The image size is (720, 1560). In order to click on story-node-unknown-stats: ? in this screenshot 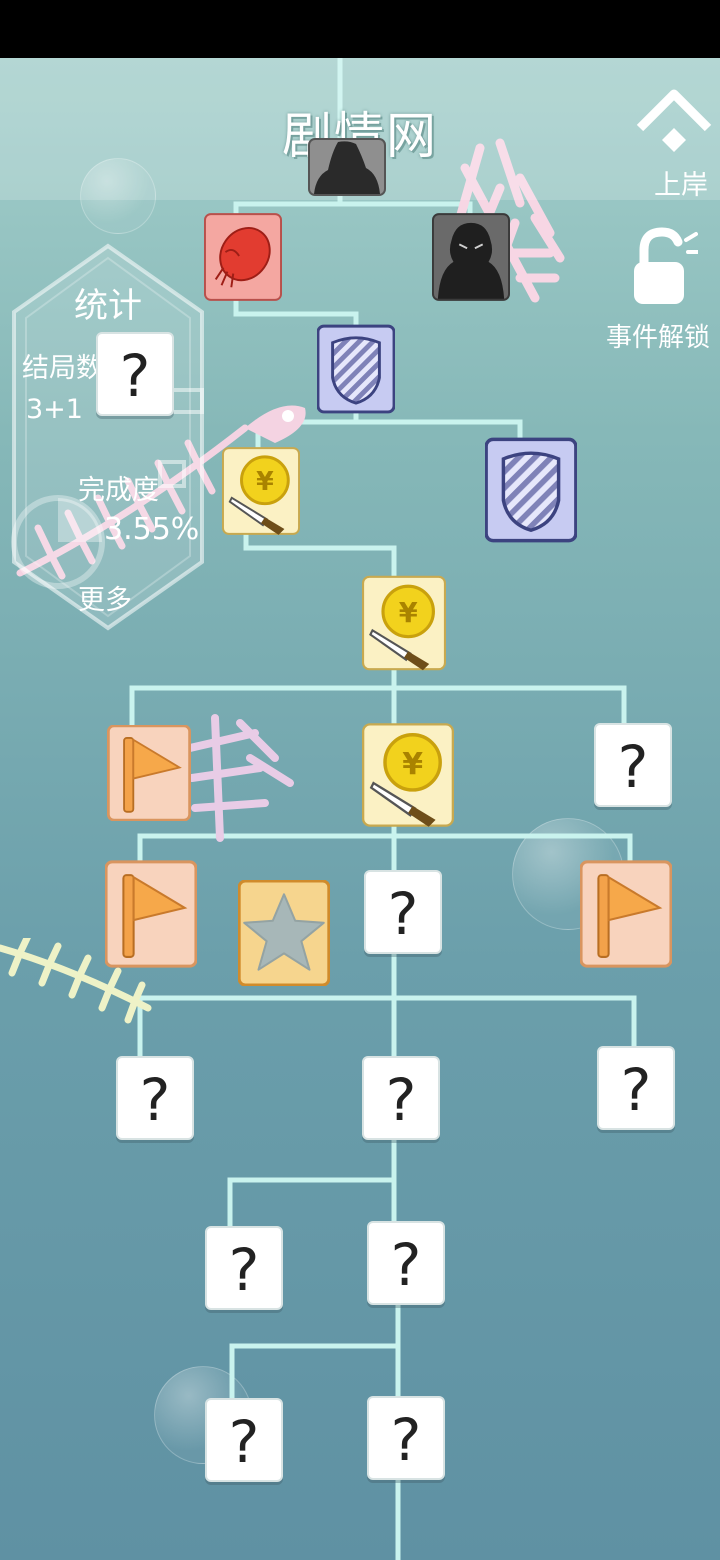, I will do `click(135, 374)`.